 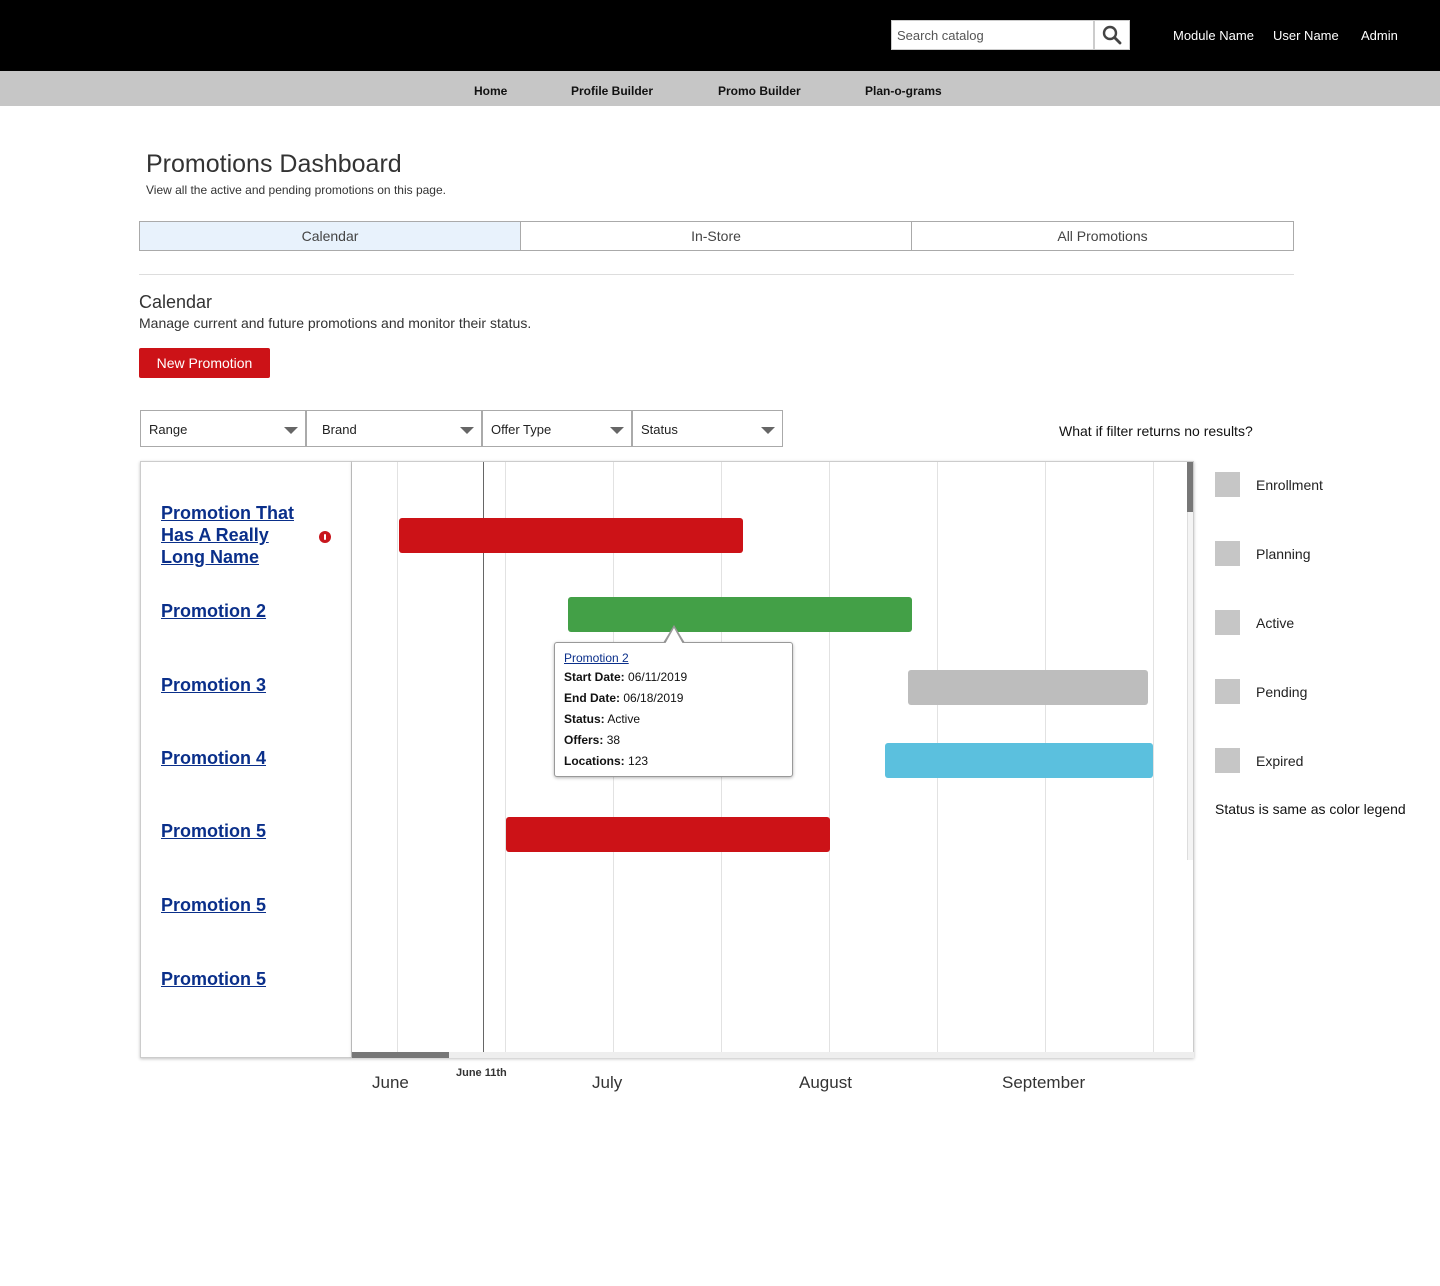 I want to click on month-label: August, so click(x=825, y=1082).